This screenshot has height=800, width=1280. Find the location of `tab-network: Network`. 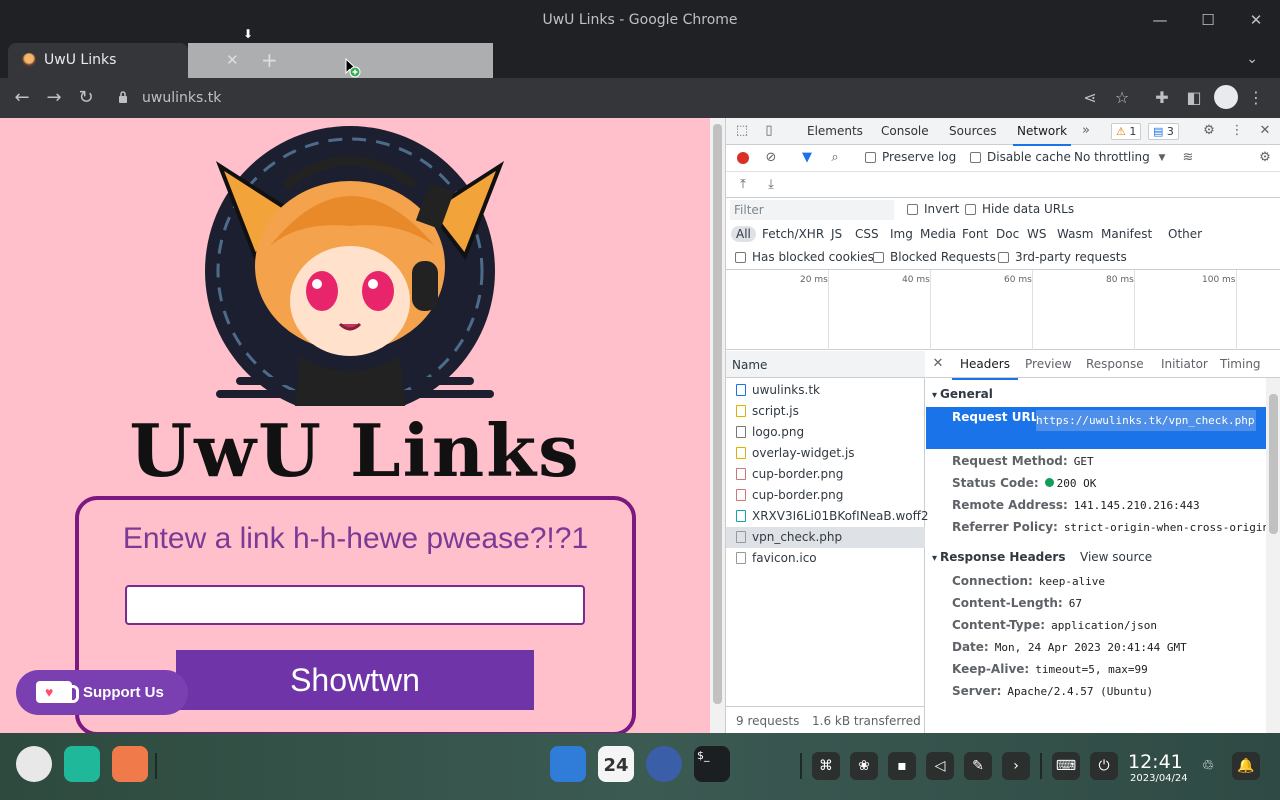

tab-network: Network is located at coordinates (1042, 135).